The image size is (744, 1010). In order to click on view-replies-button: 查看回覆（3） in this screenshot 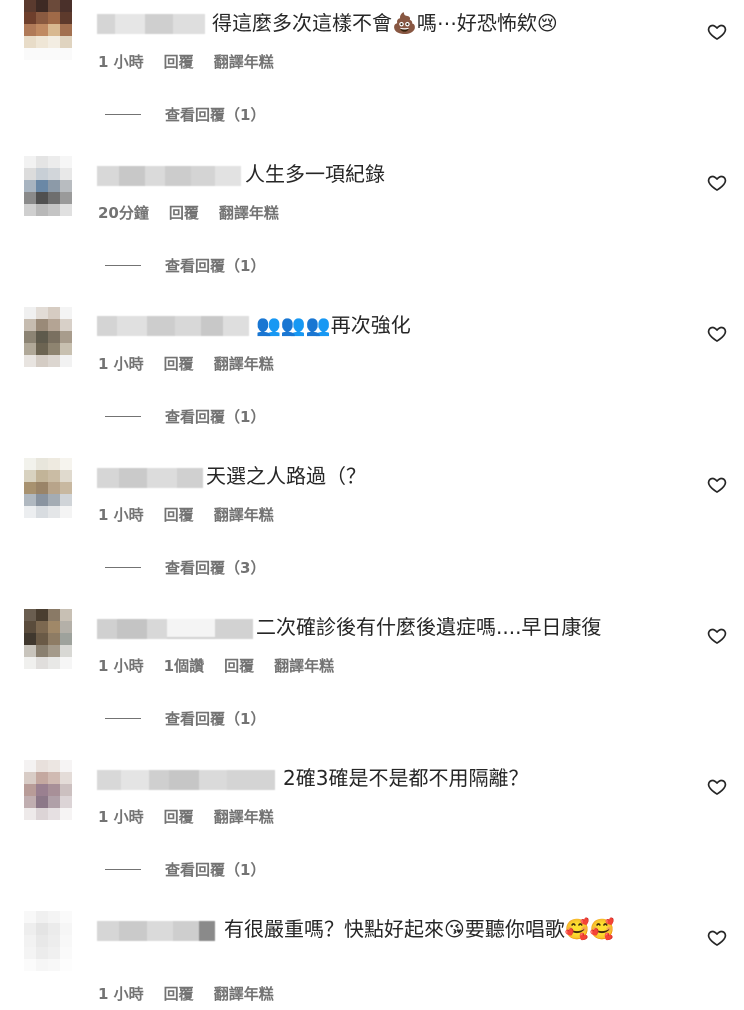, I will do `click(185, 567)`.